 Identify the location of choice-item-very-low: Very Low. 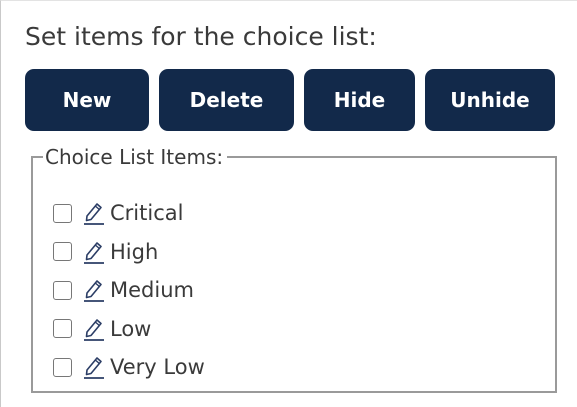
(129, 367).